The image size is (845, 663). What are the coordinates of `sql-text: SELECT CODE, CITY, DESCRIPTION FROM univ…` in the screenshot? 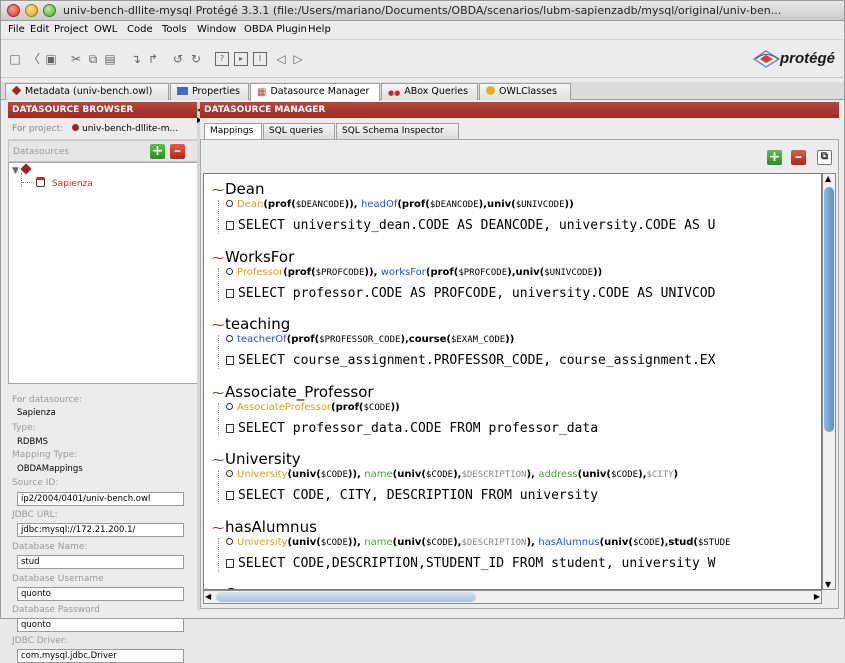 It's located at (418, 495).